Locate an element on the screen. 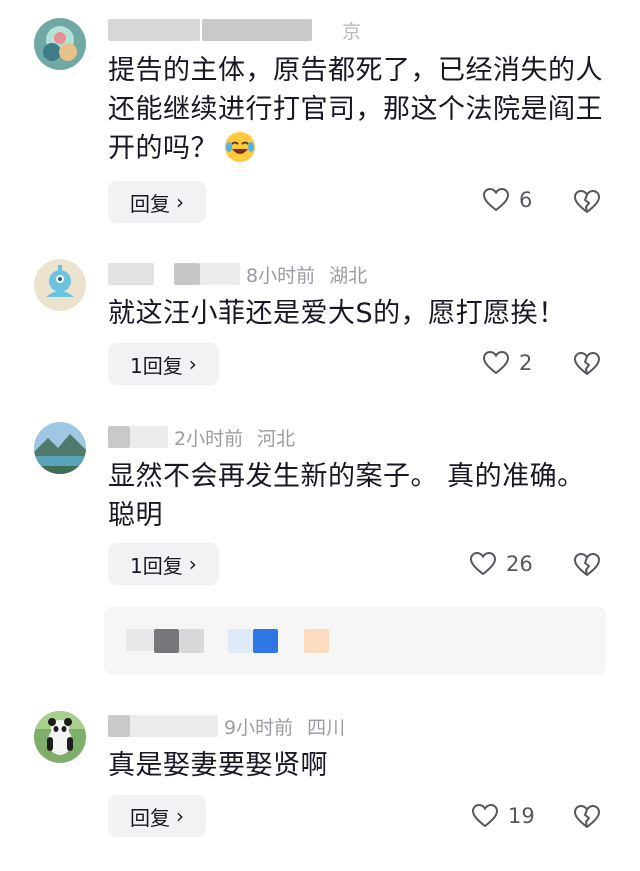  like-button: 26 is located at coordinates (501, 564).